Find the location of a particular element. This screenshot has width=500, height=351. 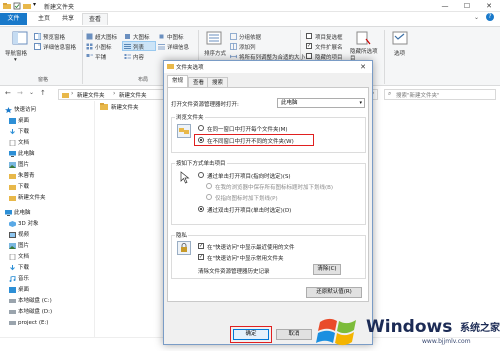

double-click-label: 通过双击打开项目(单击时选定)(D) is located at coordinates (249, 211).